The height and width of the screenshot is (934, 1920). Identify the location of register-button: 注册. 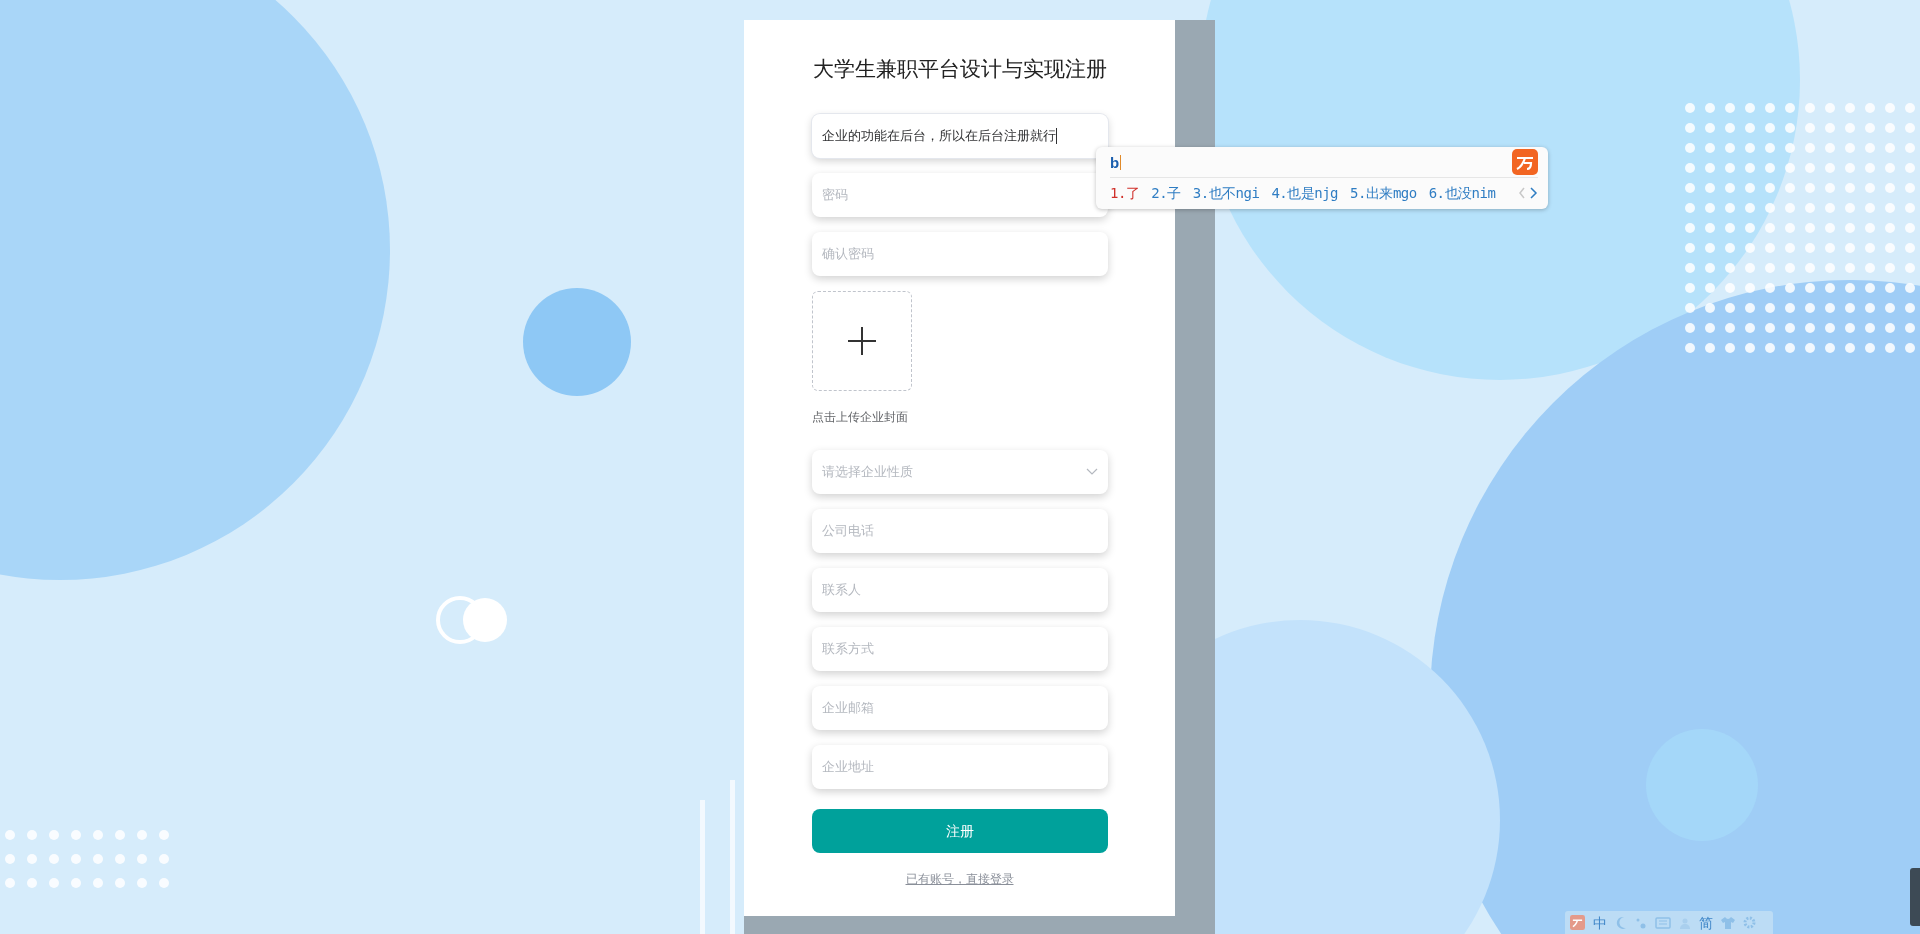
(959, 831).